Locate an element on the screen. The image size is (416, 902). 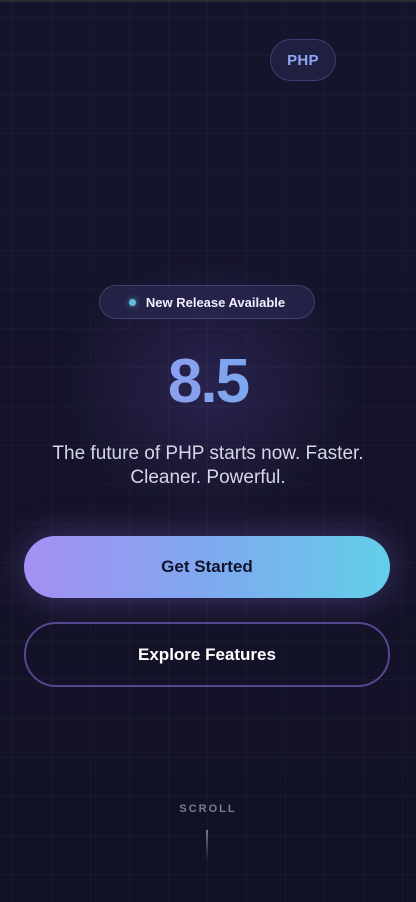
version-label: 8.5 is located at coordinates (208, 381).